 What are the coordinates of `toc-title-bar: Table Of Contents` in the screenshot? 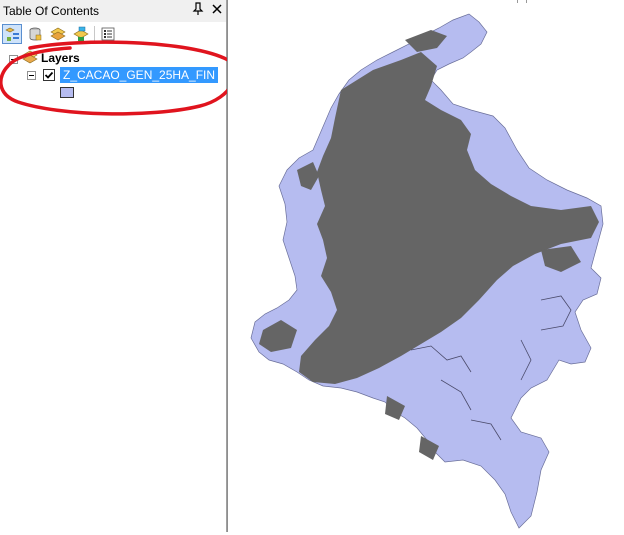 It's located at (113, 11).